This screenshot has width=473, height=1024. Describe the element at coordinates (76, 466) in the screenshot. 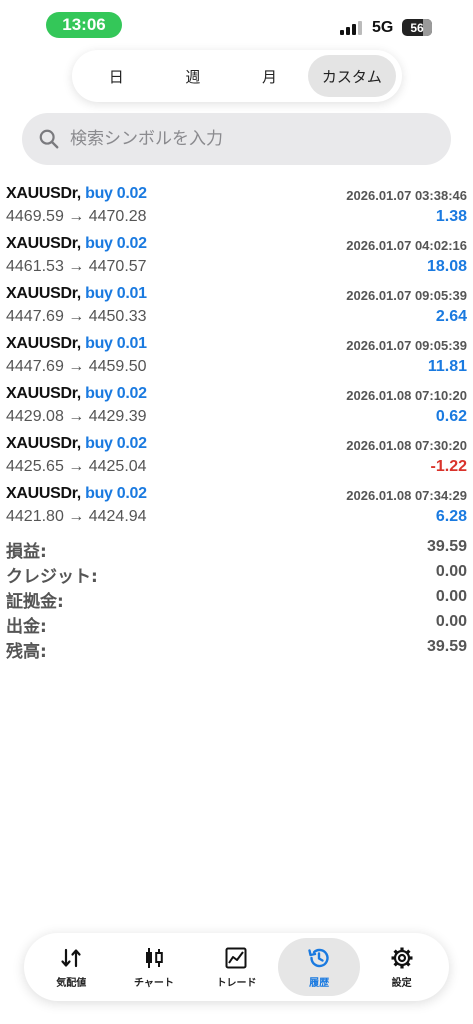

I see `trade-prices: 4425.65 → 4425.04` at that location.